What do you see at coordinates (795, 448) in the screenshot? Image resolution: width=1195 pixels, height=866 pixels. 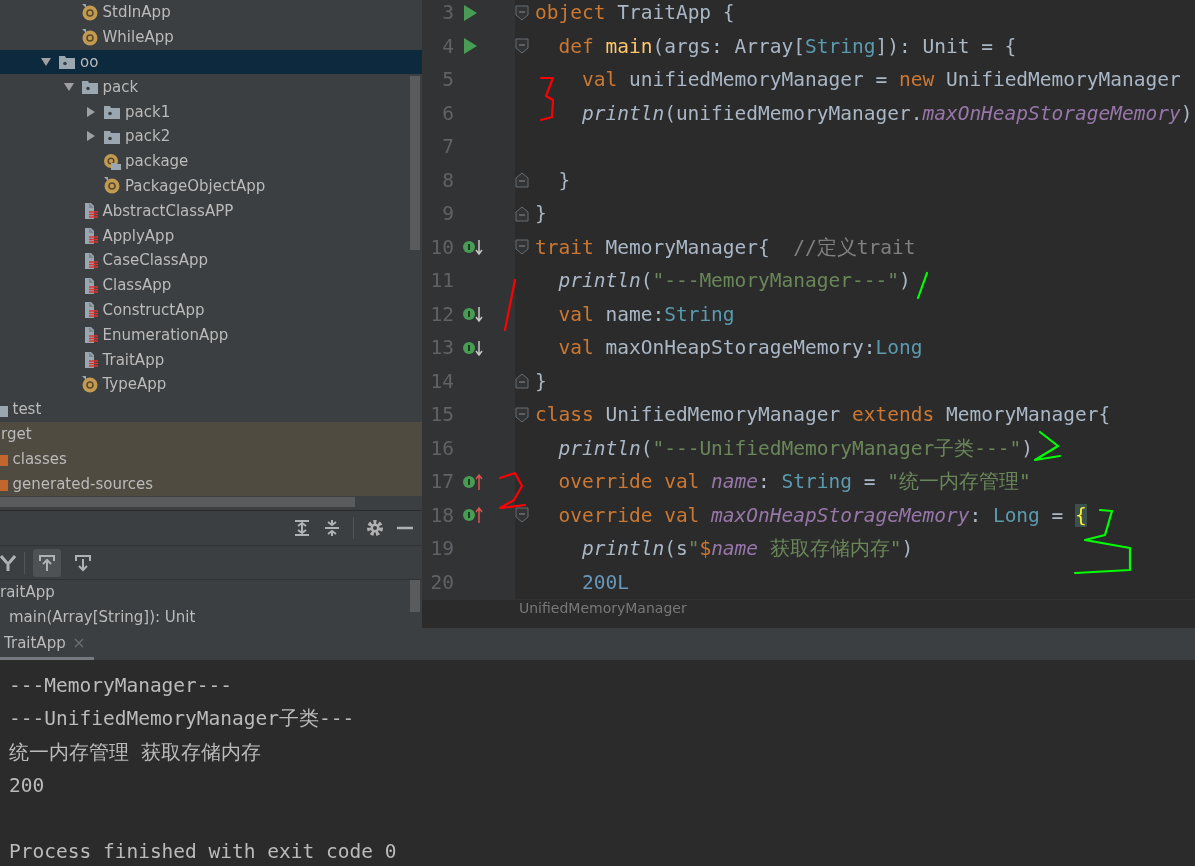 I see `code-line: println("---UnifiedMemoryManager子类---")` at bounding box center [795, 448].